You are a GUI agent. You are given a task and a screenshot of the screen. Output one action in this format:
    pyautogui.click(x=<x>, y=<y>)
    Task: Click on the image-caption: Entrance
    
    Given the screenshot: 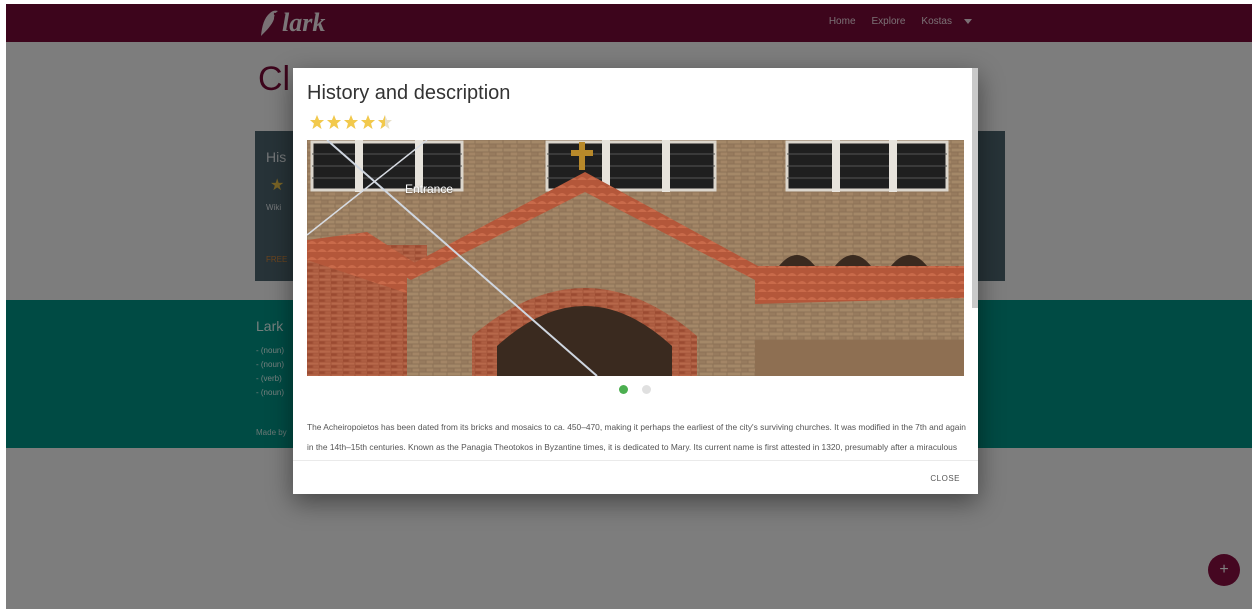 What is the action you would take?
    pyautogui.click(x=429, y=189)
    